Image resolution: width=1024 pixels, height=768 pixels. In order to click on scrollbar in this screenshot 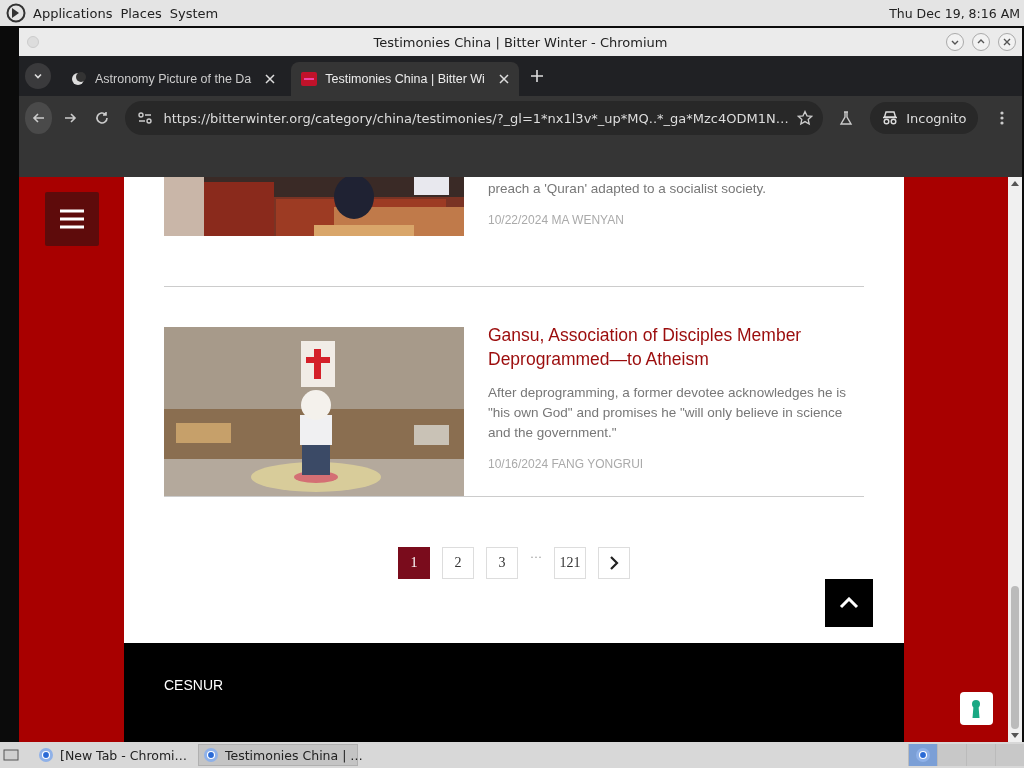, I will do `click(1015, 459)`.